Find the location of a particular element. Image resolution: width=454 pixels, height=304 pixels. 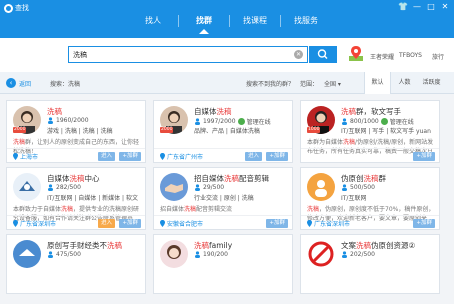

main-tabs: 找人 找群 找课程 找服务 is located at coordinates (229, 23).